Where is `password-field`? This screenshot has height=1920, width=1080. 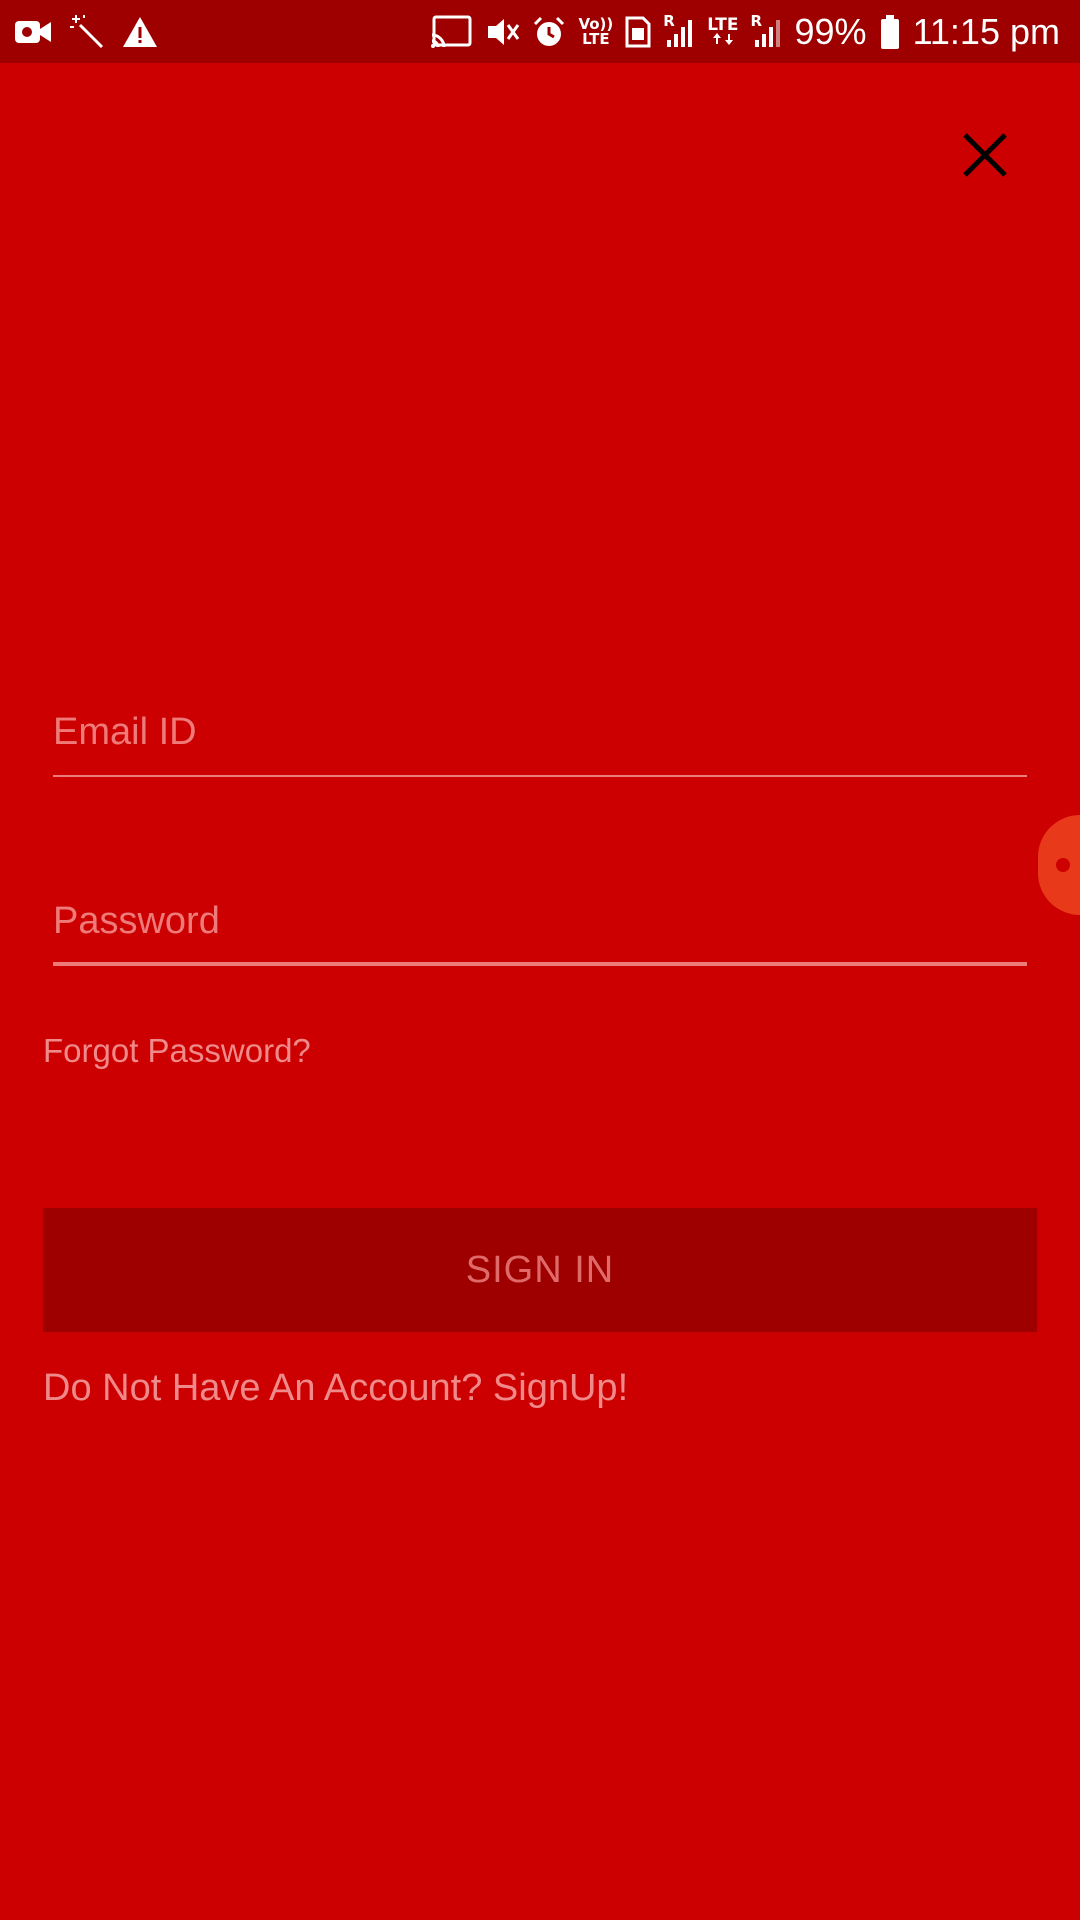
password-field is located at coordinates (540, 921).